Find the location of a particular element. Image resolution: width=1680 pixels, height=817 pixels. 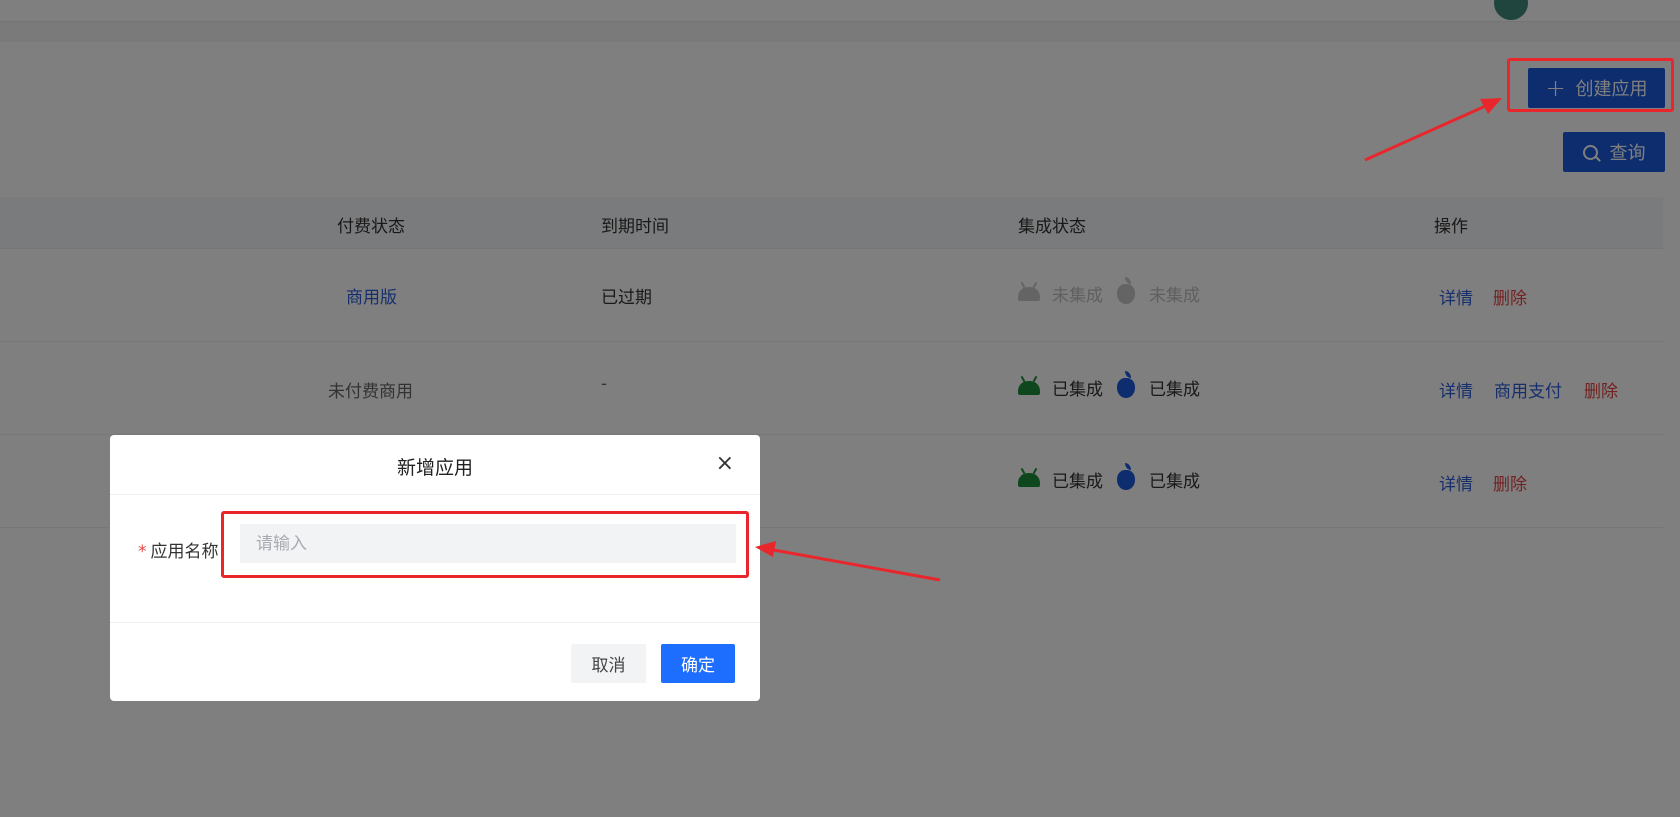

add-app-dialog: 新增应用 × *应用名称 取消 确定 is located at coordinates (435, 568).